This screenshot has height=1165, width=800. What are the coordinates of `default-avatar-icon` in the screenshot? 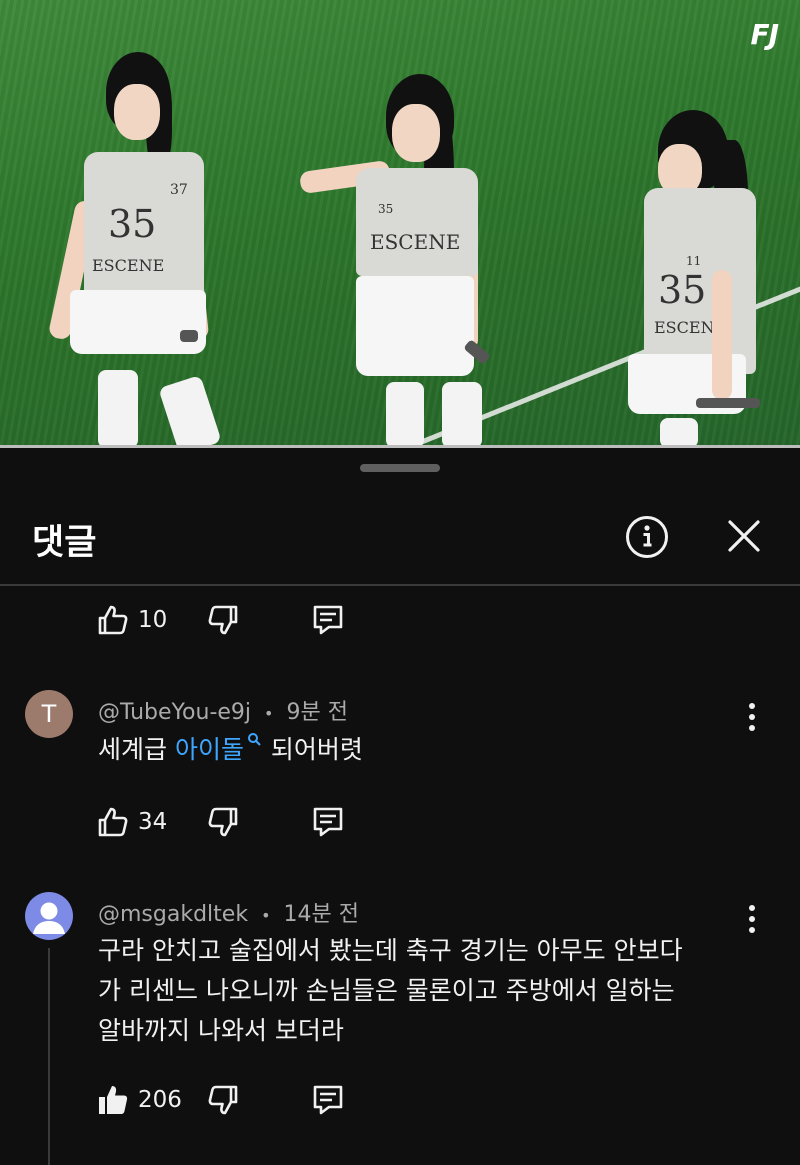 It's located at (49, 918).